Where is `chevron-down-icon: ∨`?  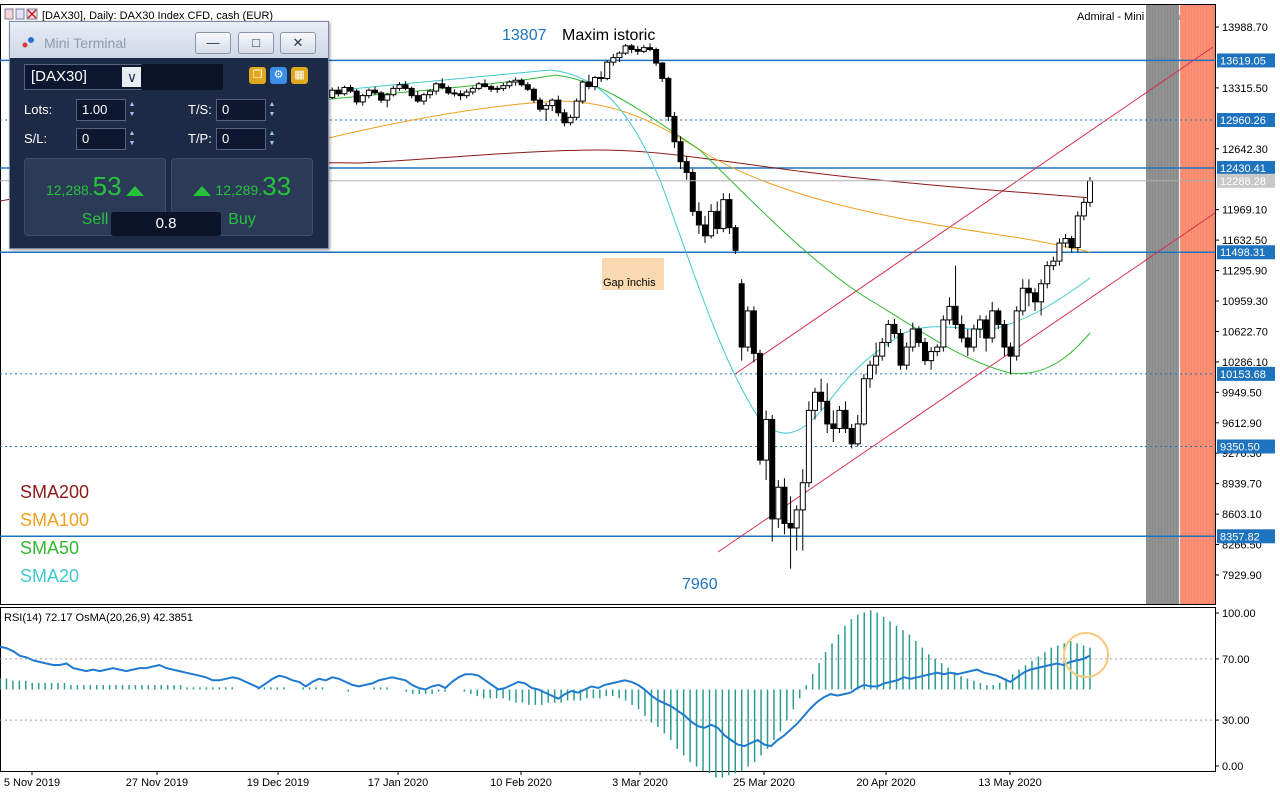 chevron-down-icon: ∨ is located at coordinates (132, 77).